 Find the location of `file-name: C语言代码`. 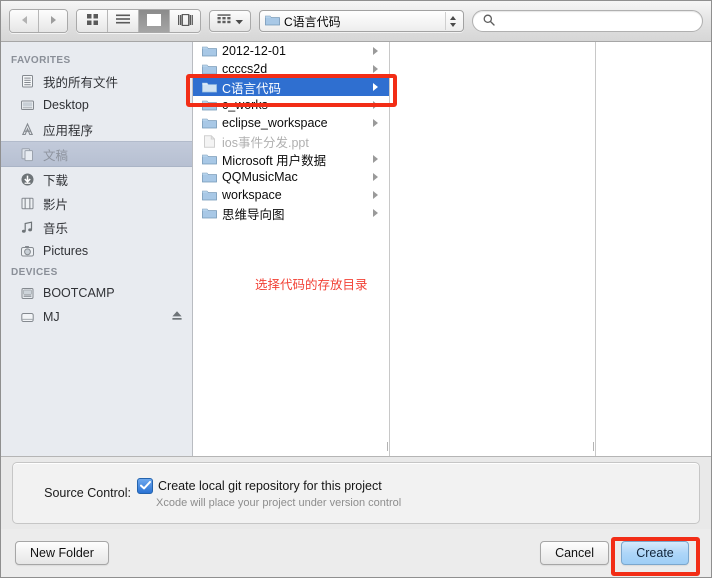

file-name: C语言代码 is located at coordinates (252, 88).